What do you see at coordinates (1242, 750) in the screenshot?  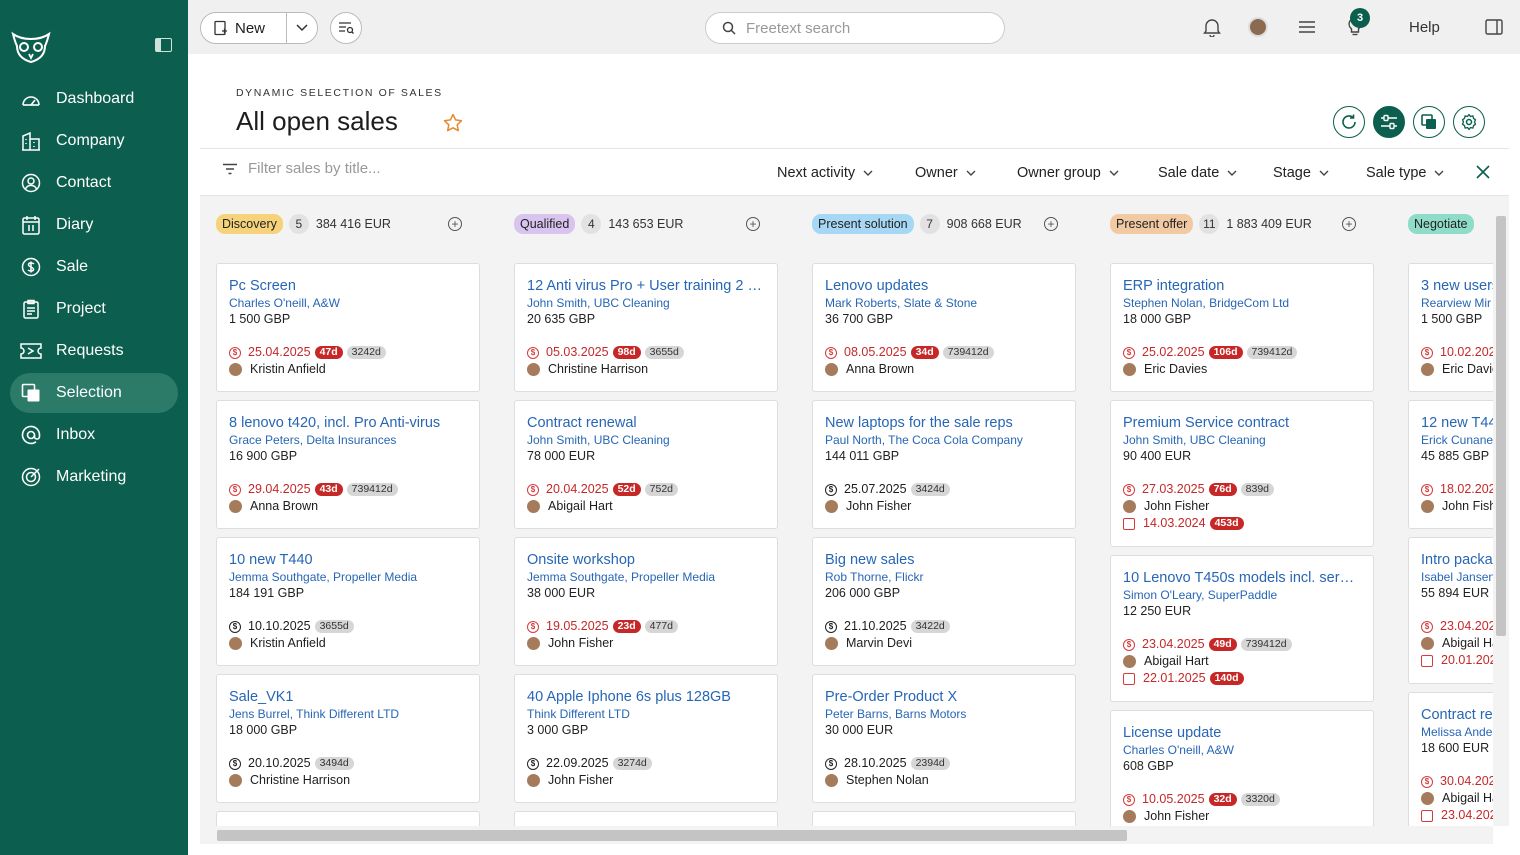 I see `sale-contact: Charles O'neill, A&W` at bounding box center [1242, 750].